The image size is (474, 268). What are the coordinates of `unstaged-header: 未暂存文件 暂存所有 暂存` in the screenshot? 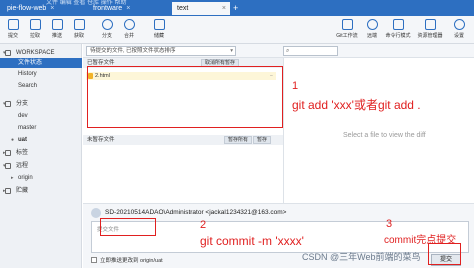 It's located at (183, 140).